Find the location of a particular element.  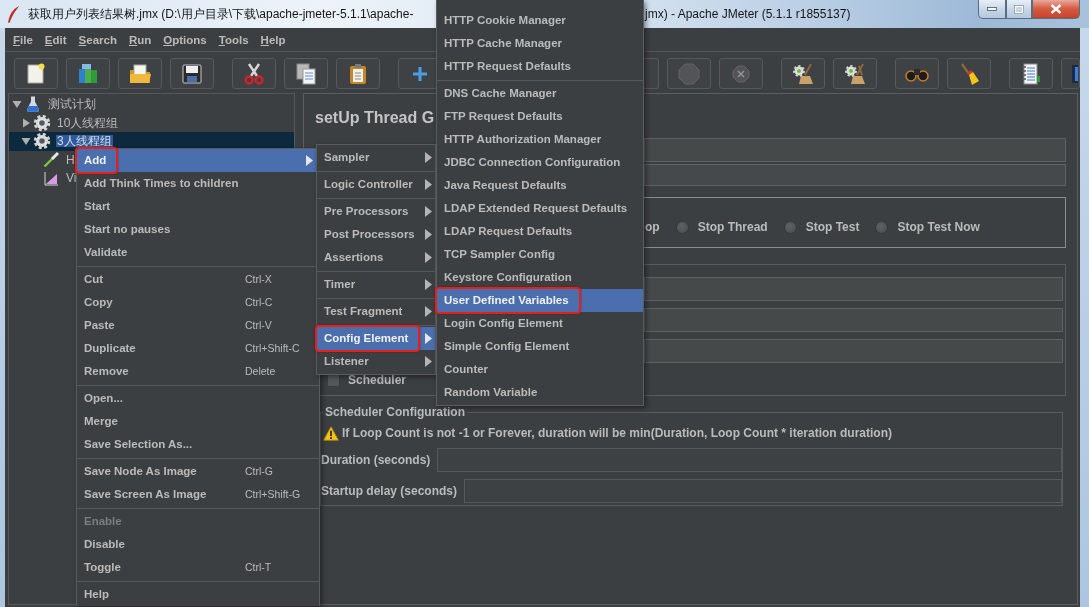

shortcut-text: Ctrl-C is located at coordinates (259, 302).